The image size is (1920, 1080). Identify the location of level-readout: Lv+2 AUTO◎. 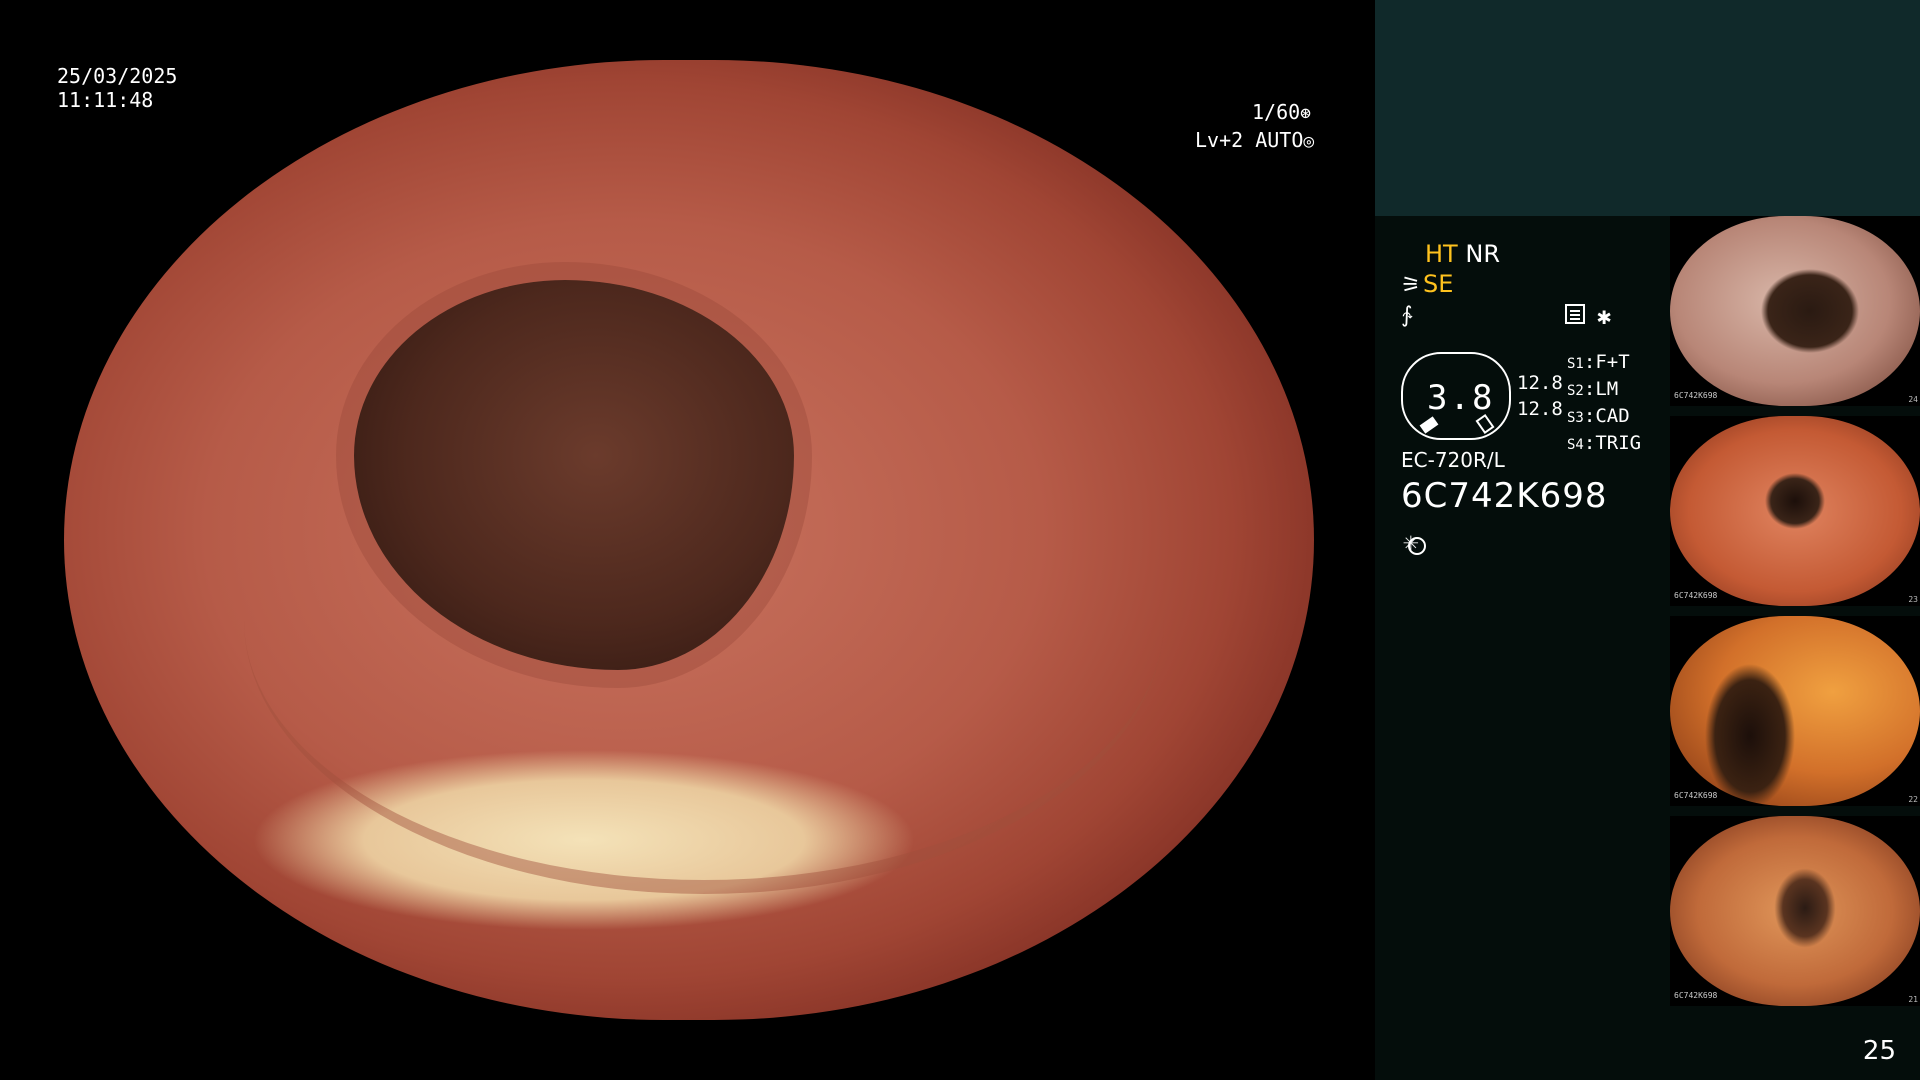
(1254, 141).